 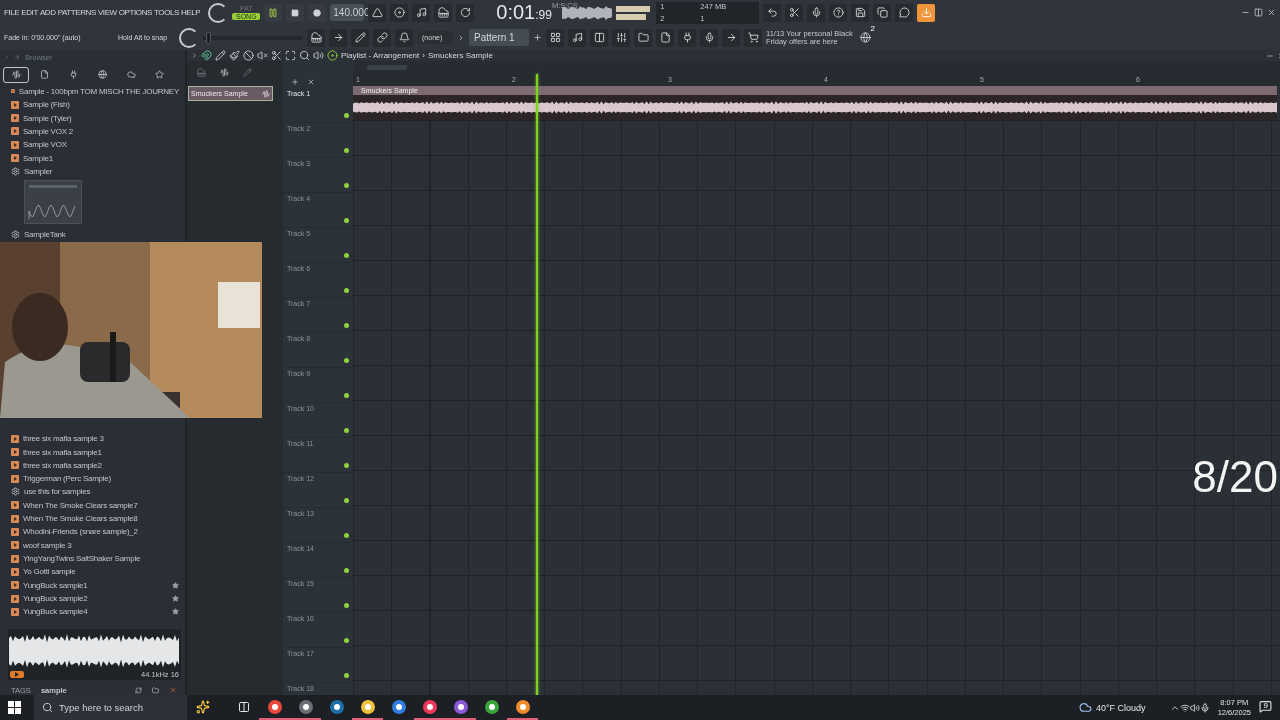 I want to click on browser-item: YingYangTwins SaltShaker Sample, so click(x=92, y=558).